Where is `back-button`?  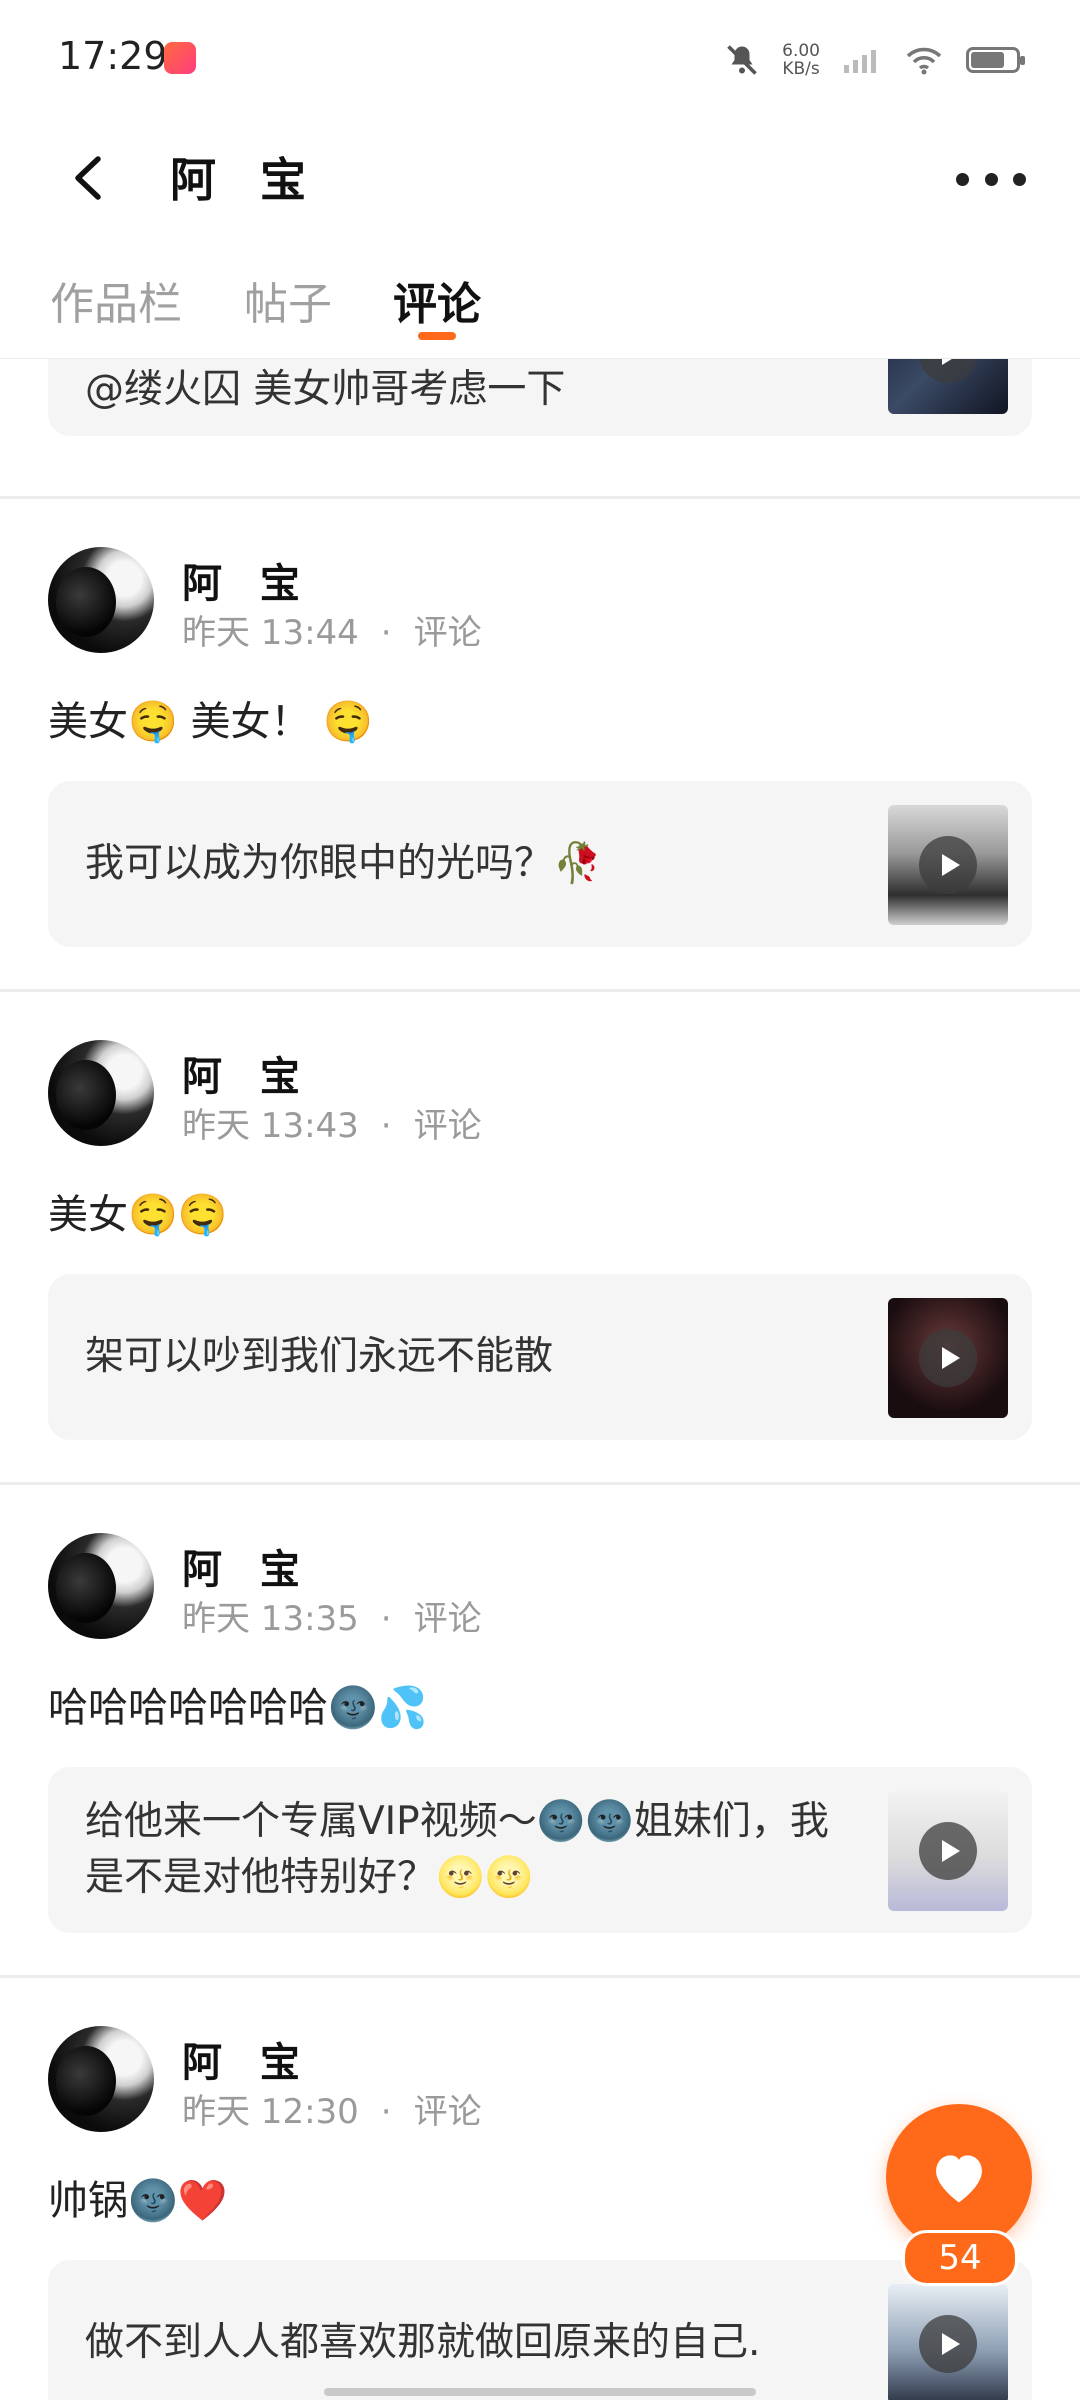 back-button is located at coordinates (100, 178).